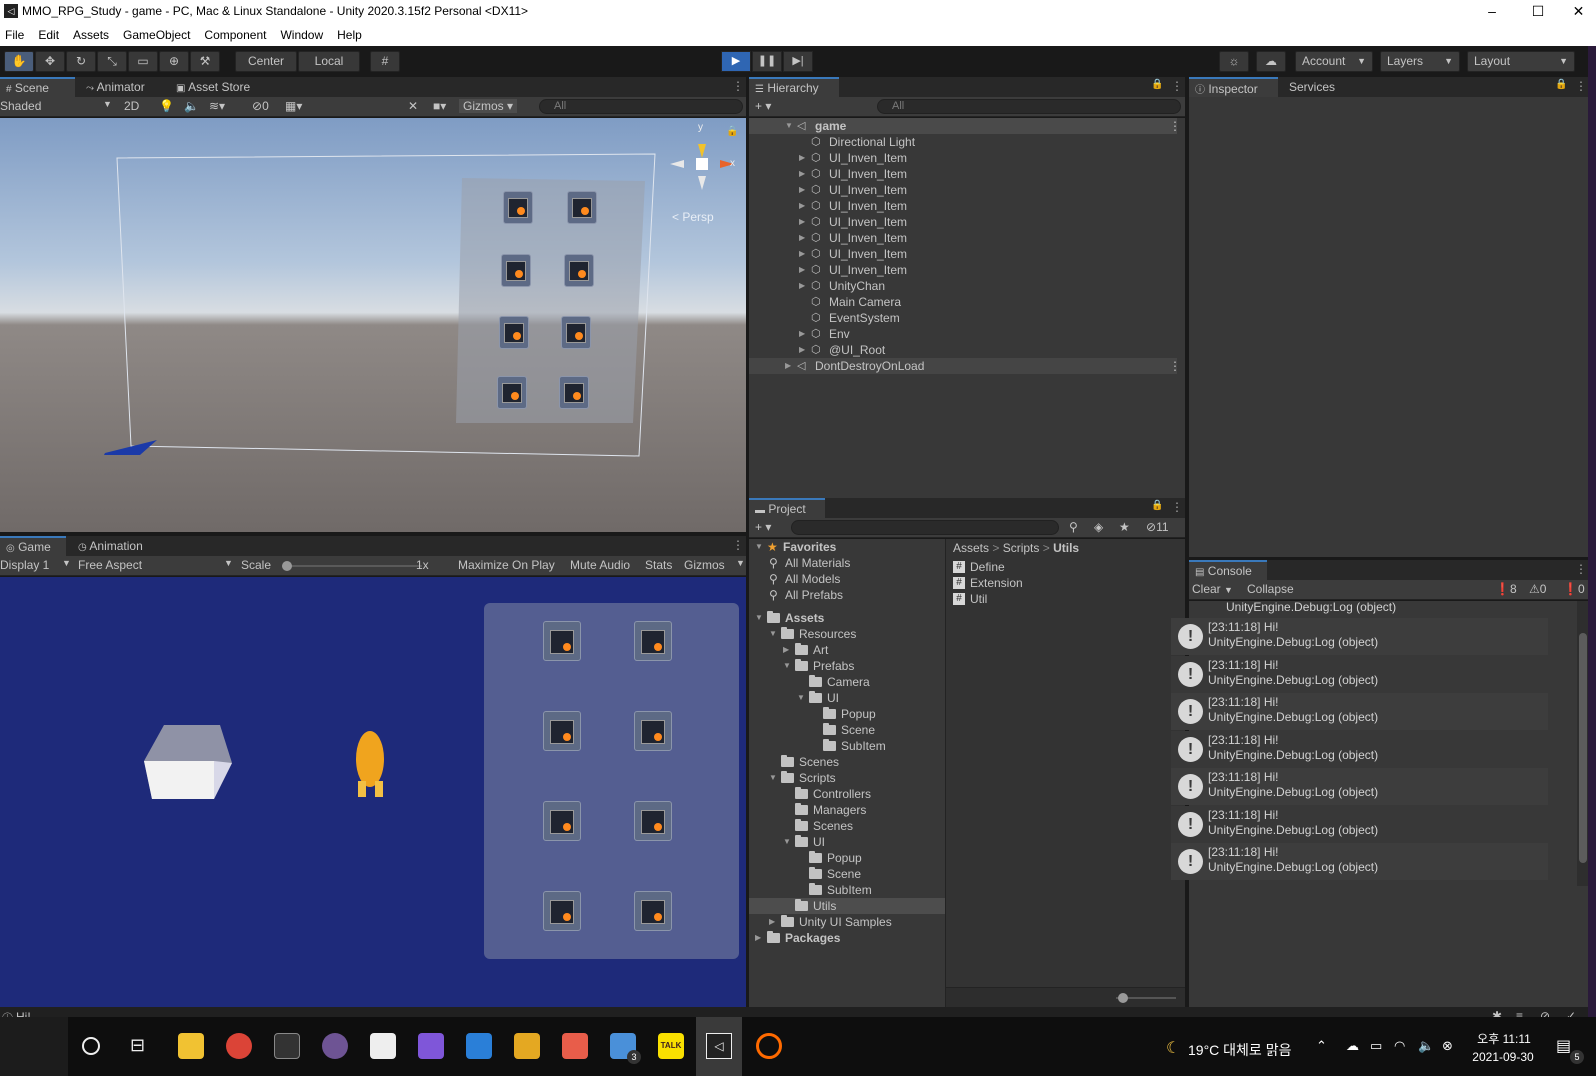  Describe the element at coordinates (157, 565) in the screenshot. I see `aspect-dropdown: Free Aspect ▼` at that location.